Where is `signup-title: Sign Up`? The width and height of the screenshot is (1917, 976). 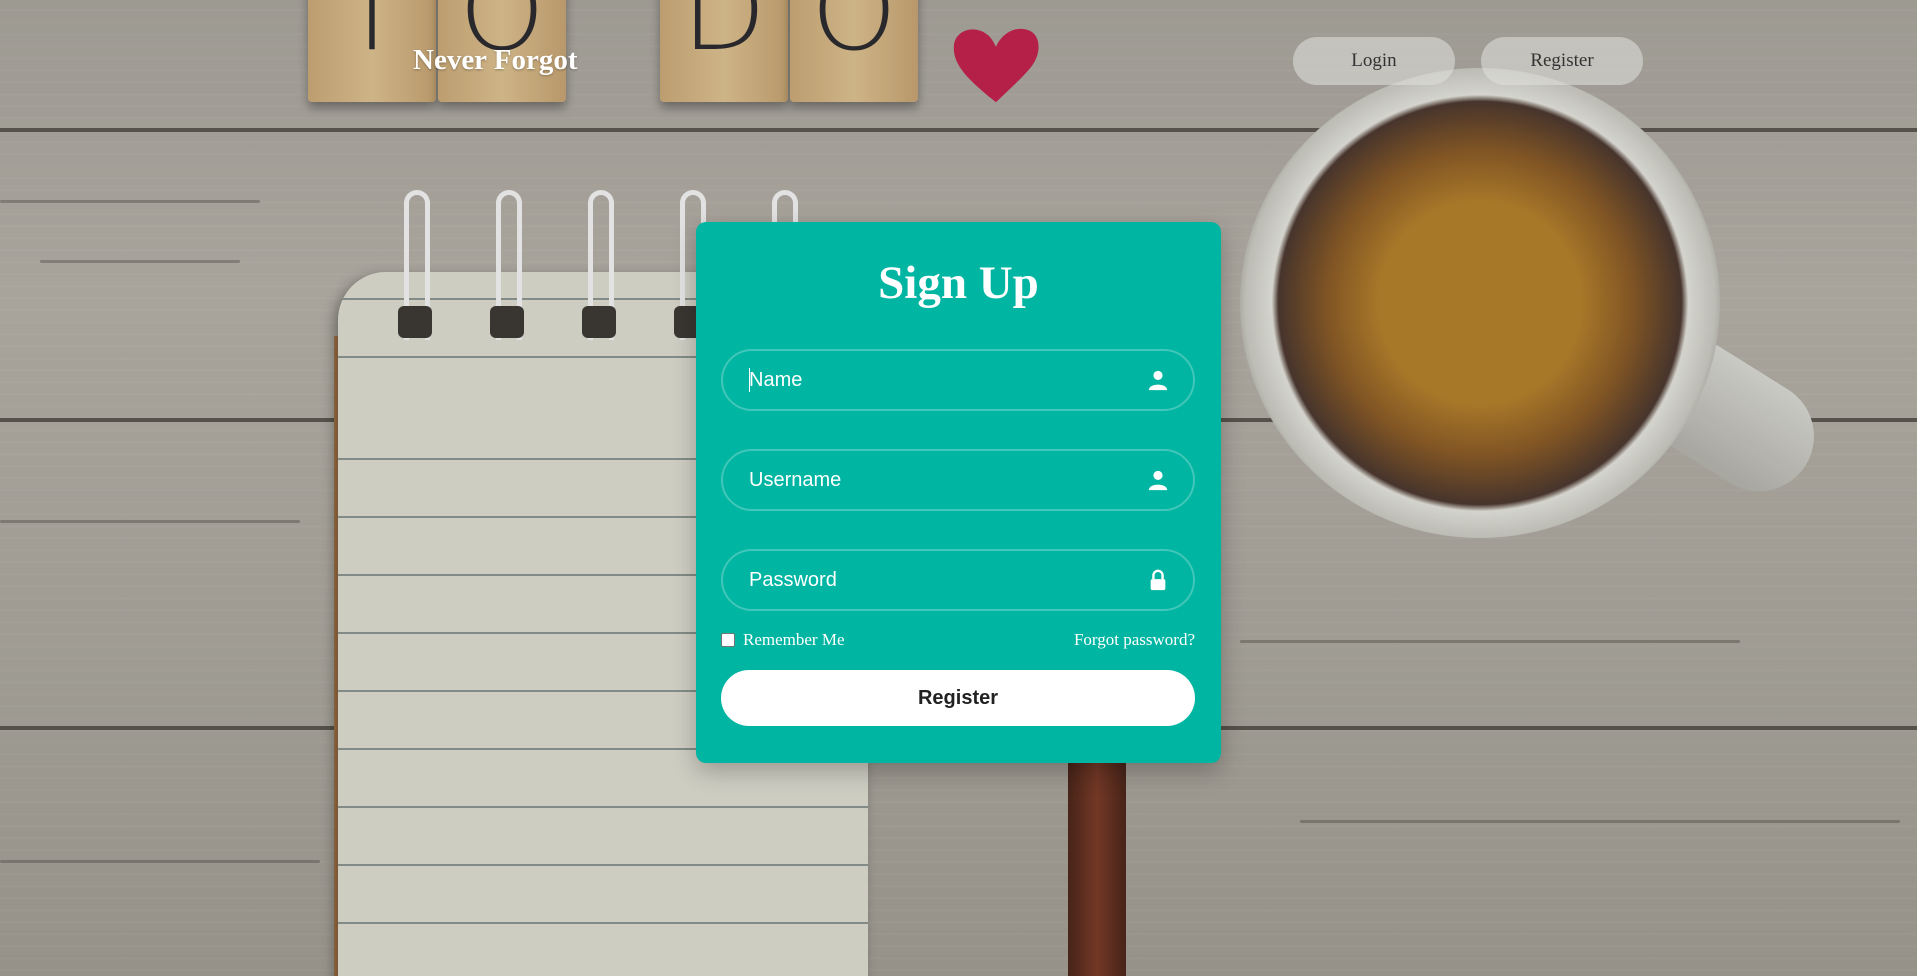
signup-title: Sign Up is located at coordinates (958, 283).